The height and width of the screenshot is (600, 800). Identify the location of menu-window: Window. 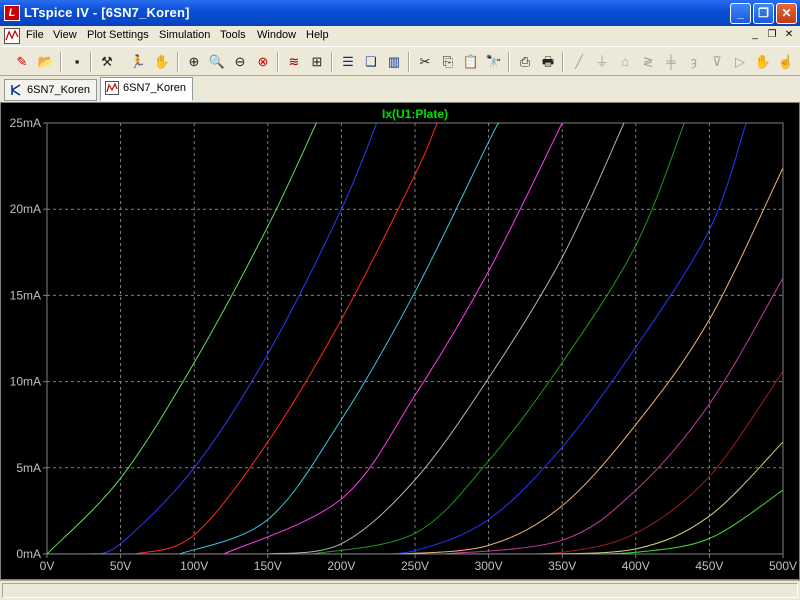
(276, 35).